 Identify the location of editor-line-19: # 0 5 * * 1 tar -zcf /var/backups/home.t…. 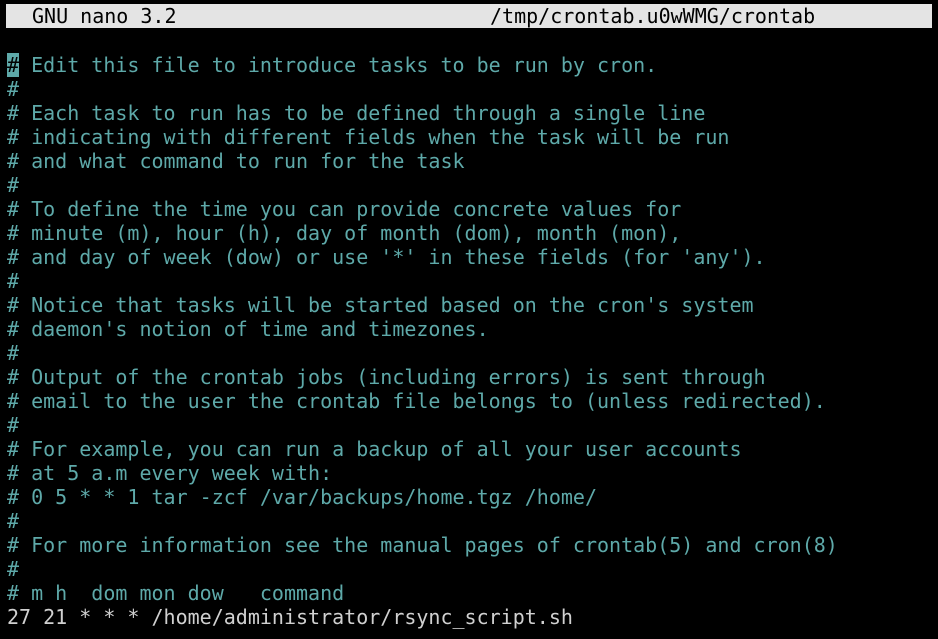
(469, 497).